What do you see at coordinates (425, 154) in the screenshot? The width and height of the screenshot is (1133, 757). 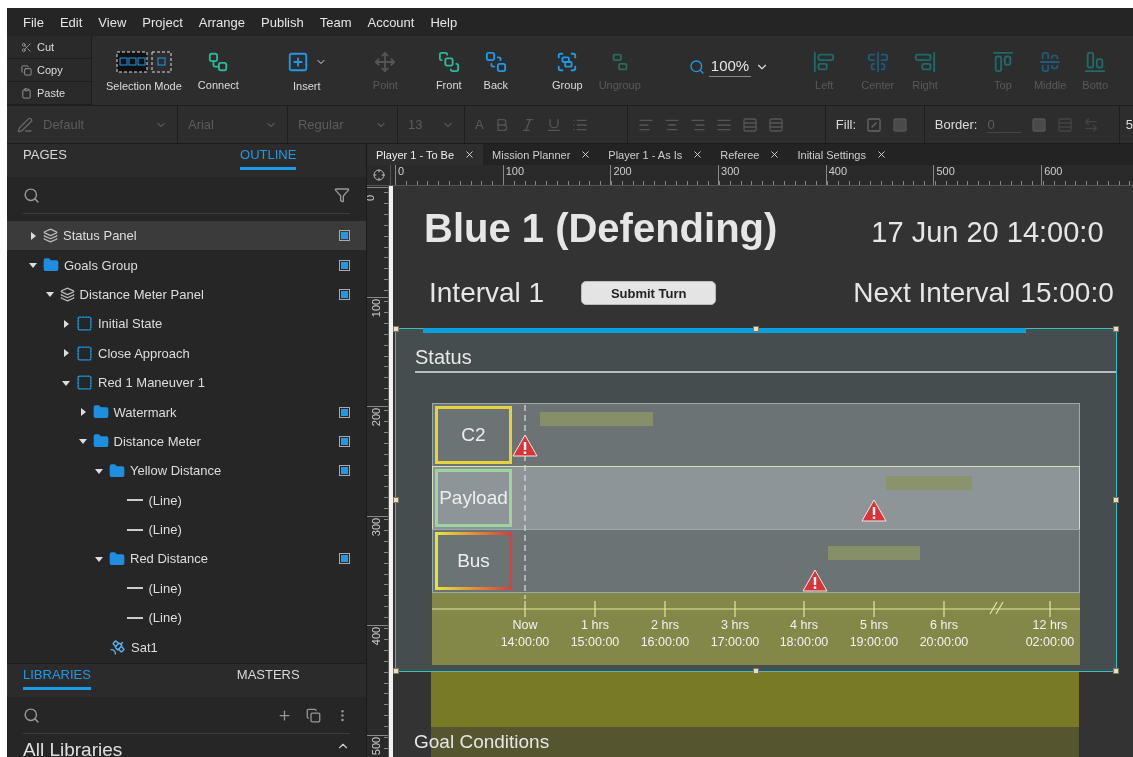 I see `document-tab: Player 1 - To Be` at bounding box center [425, 154].